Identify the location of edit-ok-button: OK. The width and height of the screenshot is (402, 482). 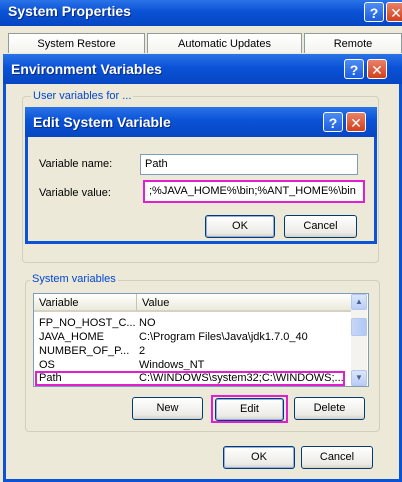
(240, 226).